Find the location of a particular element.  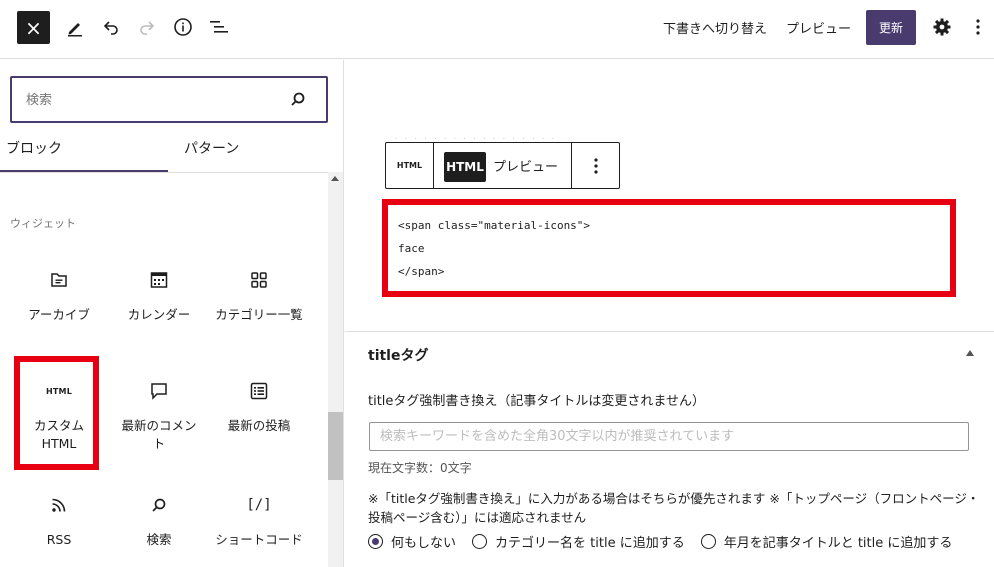

block-calendar: カレンダー is located at coordinates (159, 296).